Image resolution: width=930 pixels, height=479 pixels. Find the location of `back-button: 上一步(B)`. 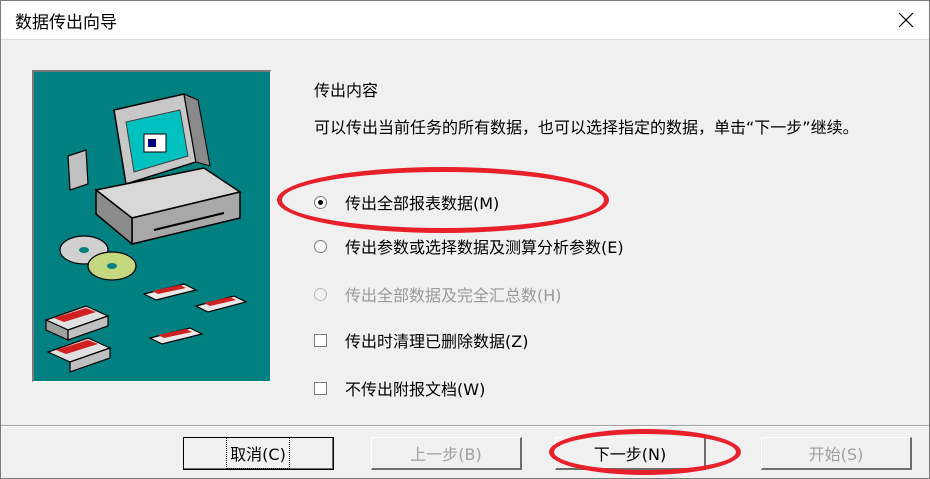

back-button: 上一步(B) is located at coordinates (446, 453).